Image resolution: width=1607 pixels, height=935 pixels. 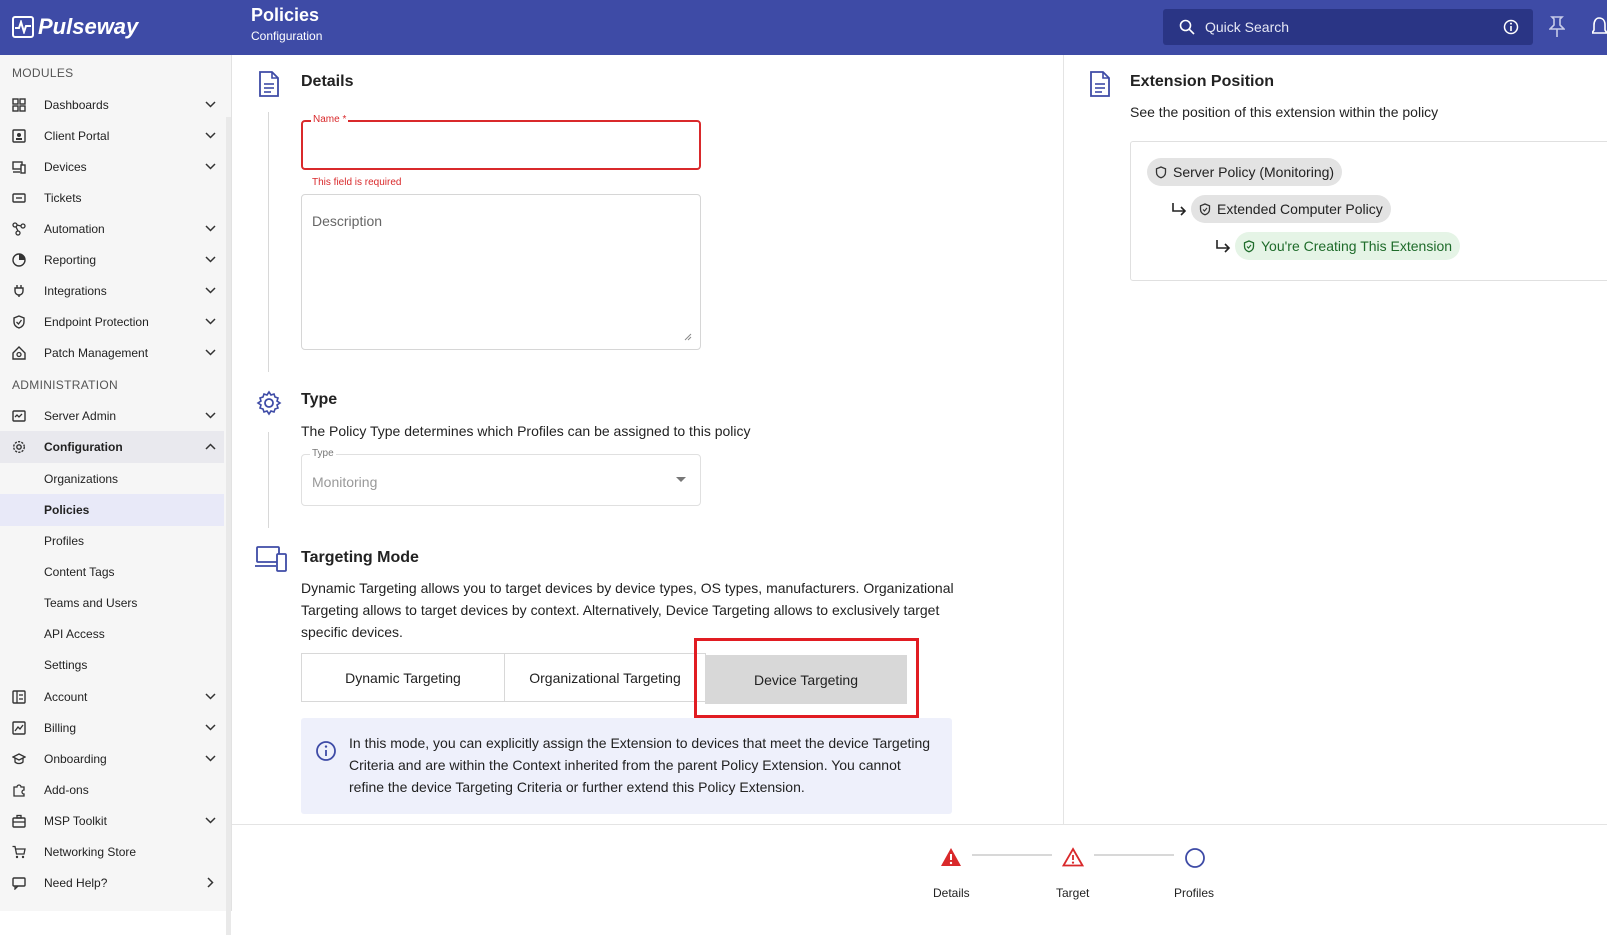 I want to click on sidebar-item-server-admin: Server Admin, so click(x=112, y=416).